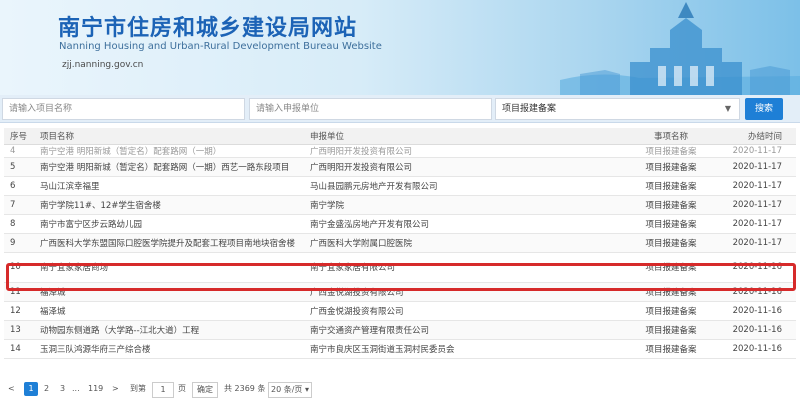 The width and height of the screenshot is (800, 401). I want to click on project-name-input: 请输入项目名称, so click(123, 109).